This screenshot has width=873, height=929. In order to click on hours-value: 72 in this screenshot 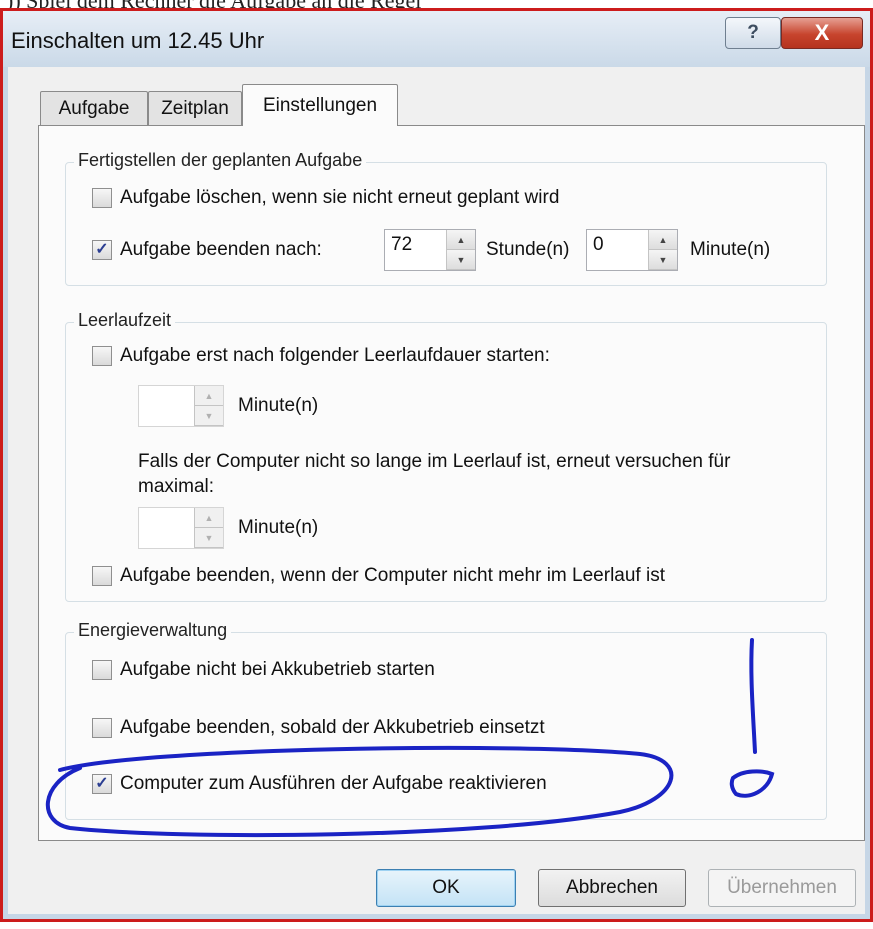, I will do `click(415, 250)`.